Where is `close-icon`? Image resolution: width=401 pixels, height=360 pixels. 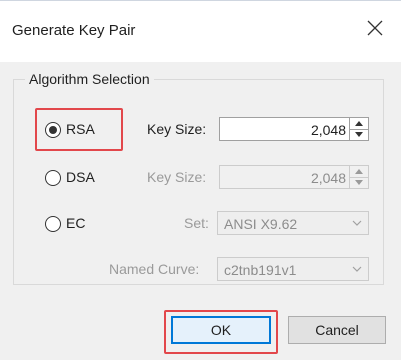 close-icon is located at coordinates (375, 28).